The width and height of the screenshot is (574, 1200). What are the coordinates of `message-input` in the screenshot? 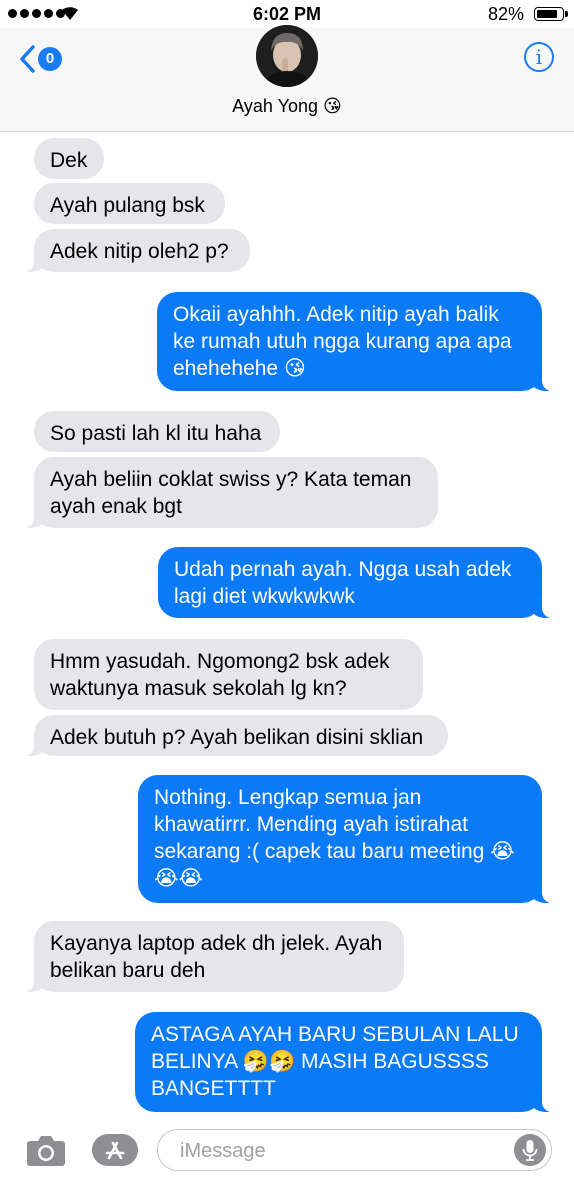 It's located at (345, 1151).